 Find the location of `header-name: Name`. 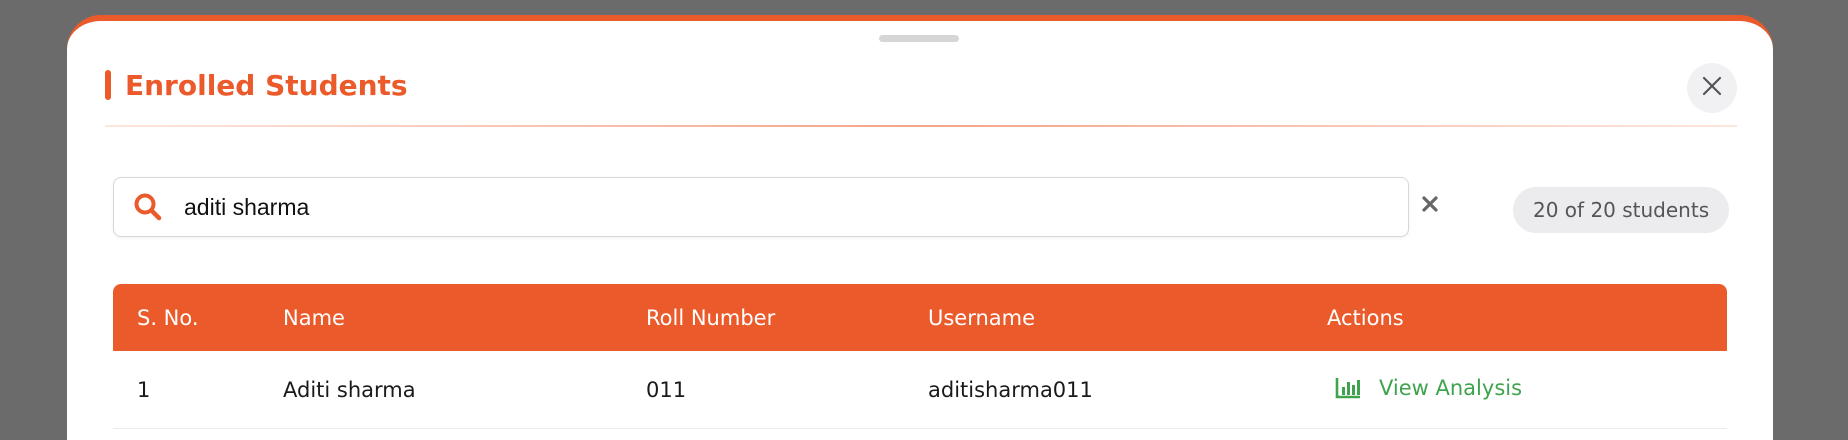

header-name: Name is located at coordinates (314, 317).